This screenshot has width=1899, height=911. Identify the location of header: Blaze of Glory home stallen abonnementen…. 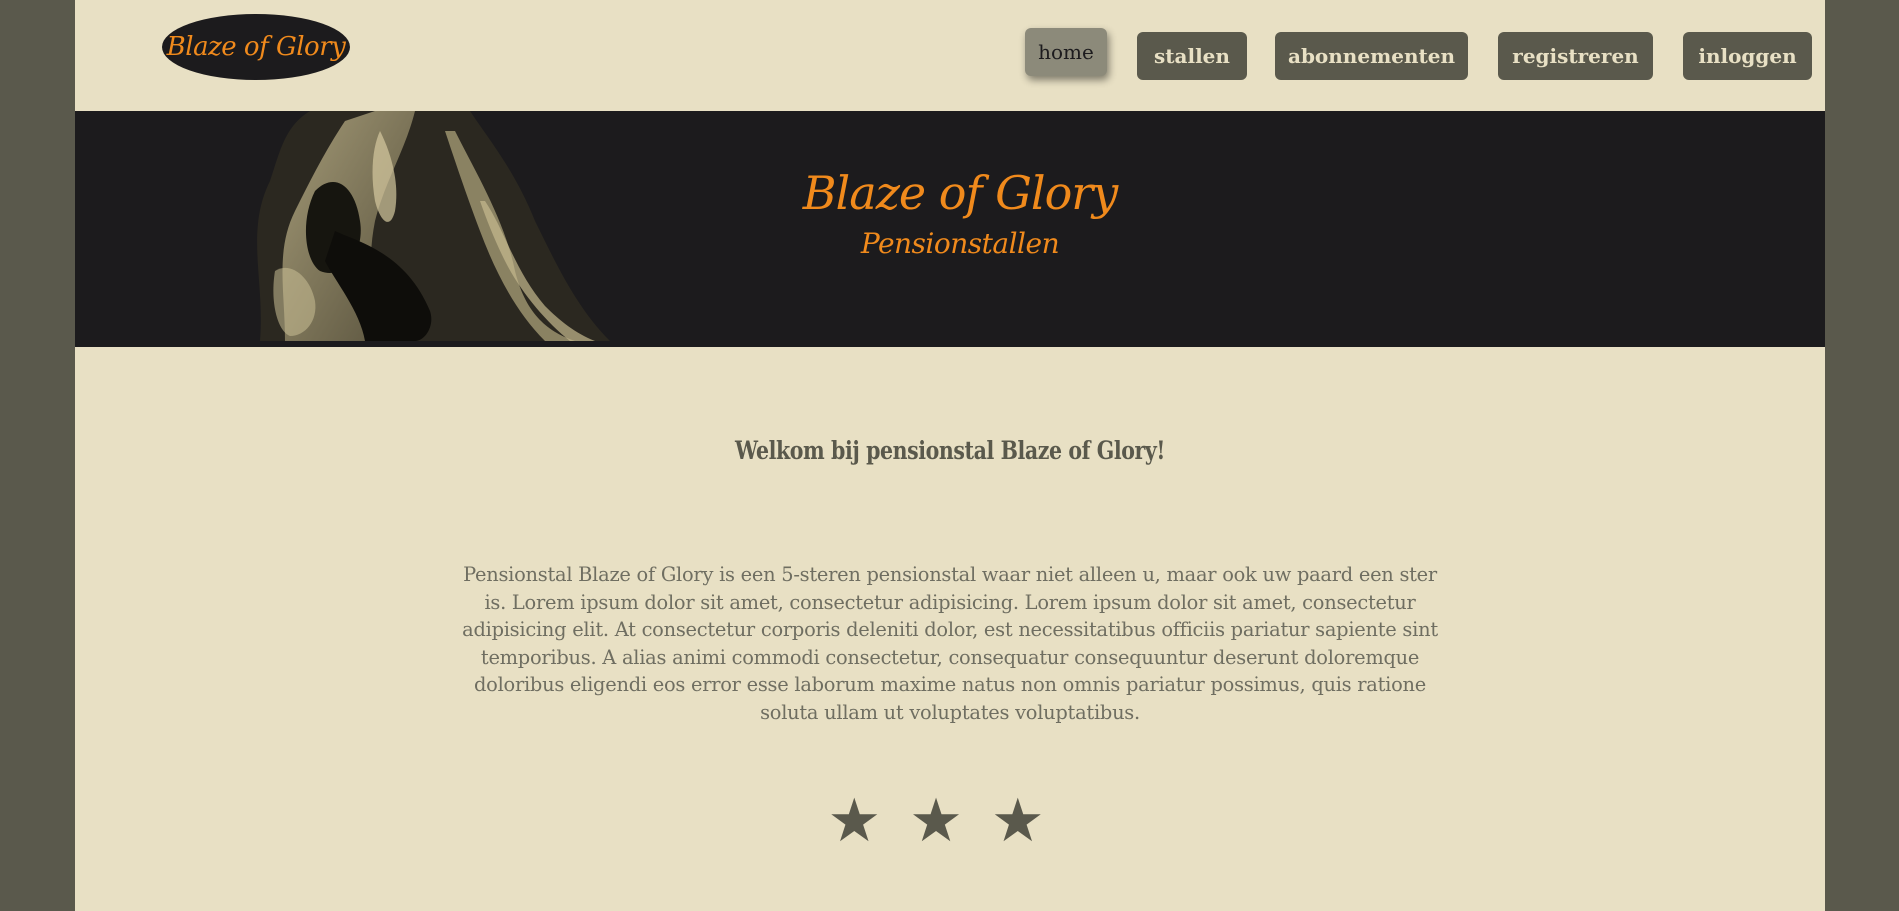
(950, 55).